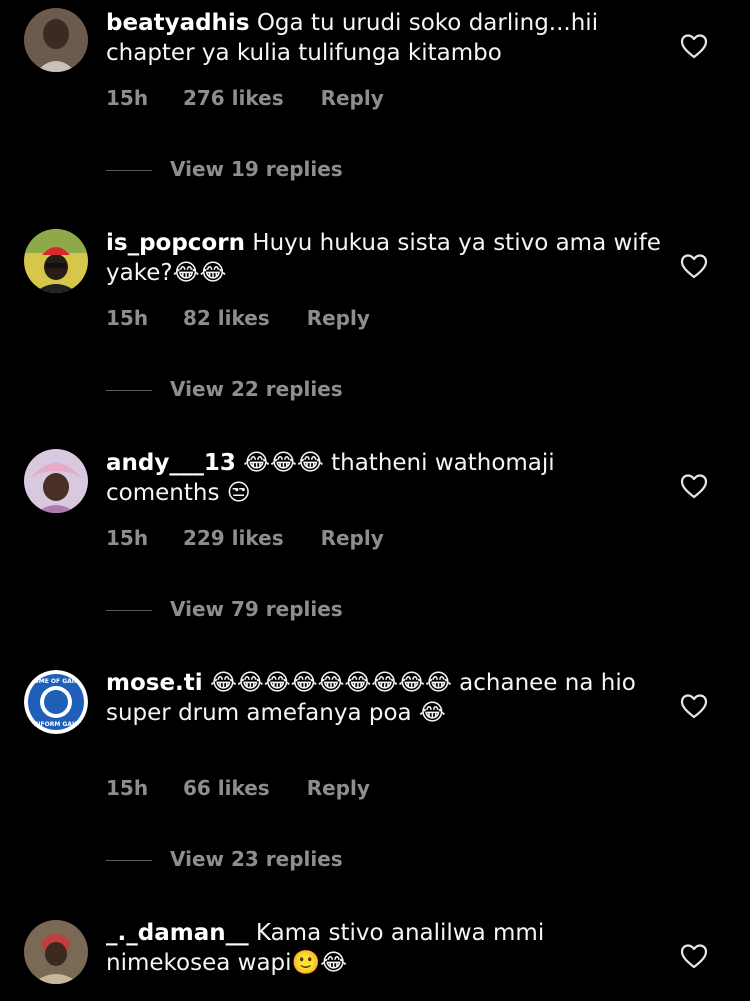 The height and width of the screenshot is (1001, 750). What do you see at coordinates (256, 389) in the screenshot?
I see `view-replies-label: View 22 replies` at bounding box center [256, 389].